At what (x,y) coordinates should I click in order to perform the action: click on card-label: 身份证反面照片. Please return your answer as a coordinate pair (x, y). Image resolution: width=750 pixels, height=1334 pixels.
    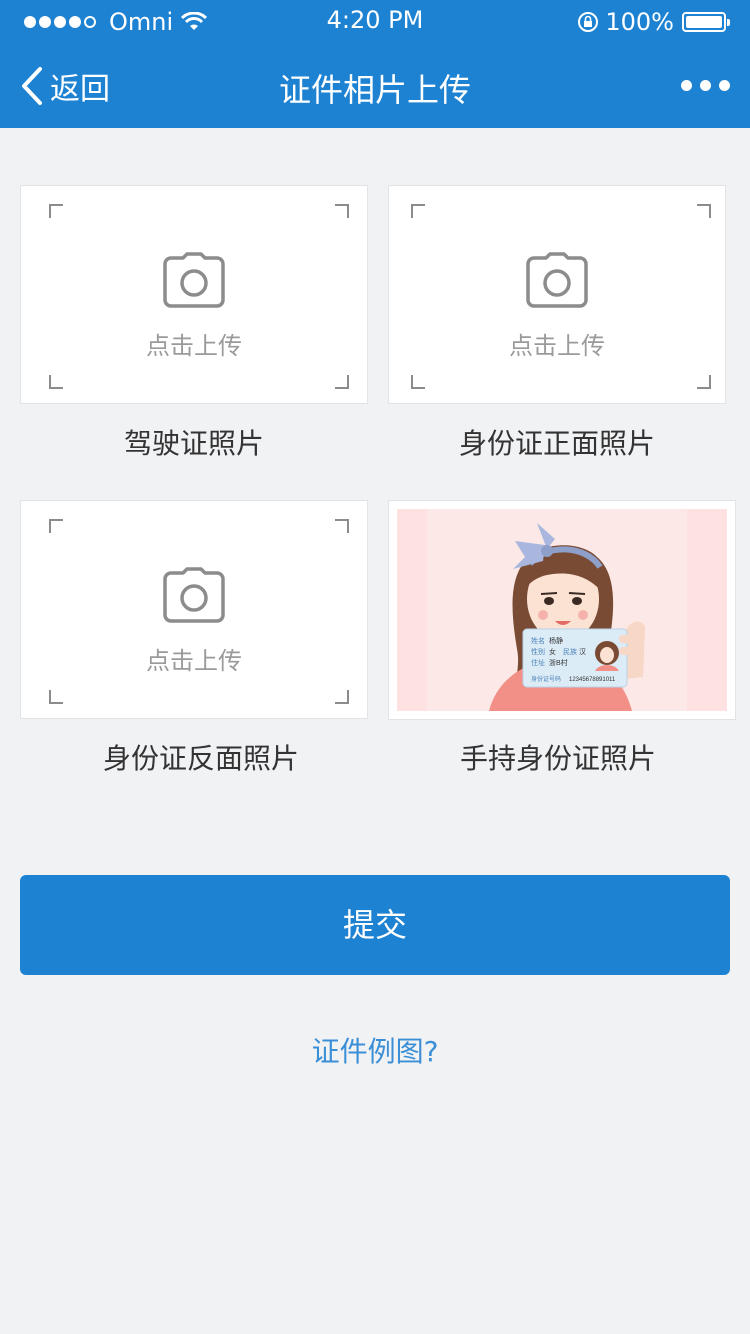
    Looking at the image, I should click on (200, 758).